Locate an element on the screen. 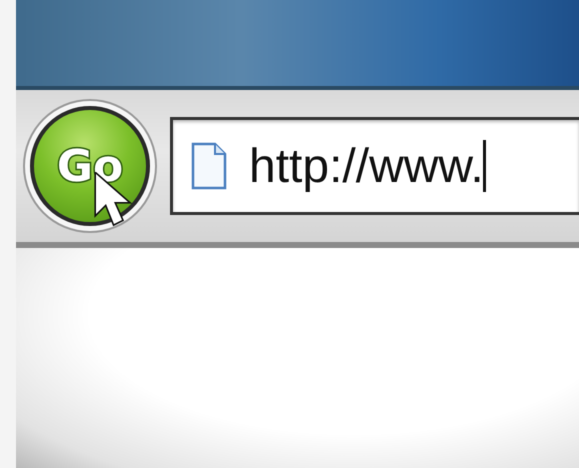 This screenshot has height=468, width=579. url-input: http://www. is located at coordinates (365, 166).